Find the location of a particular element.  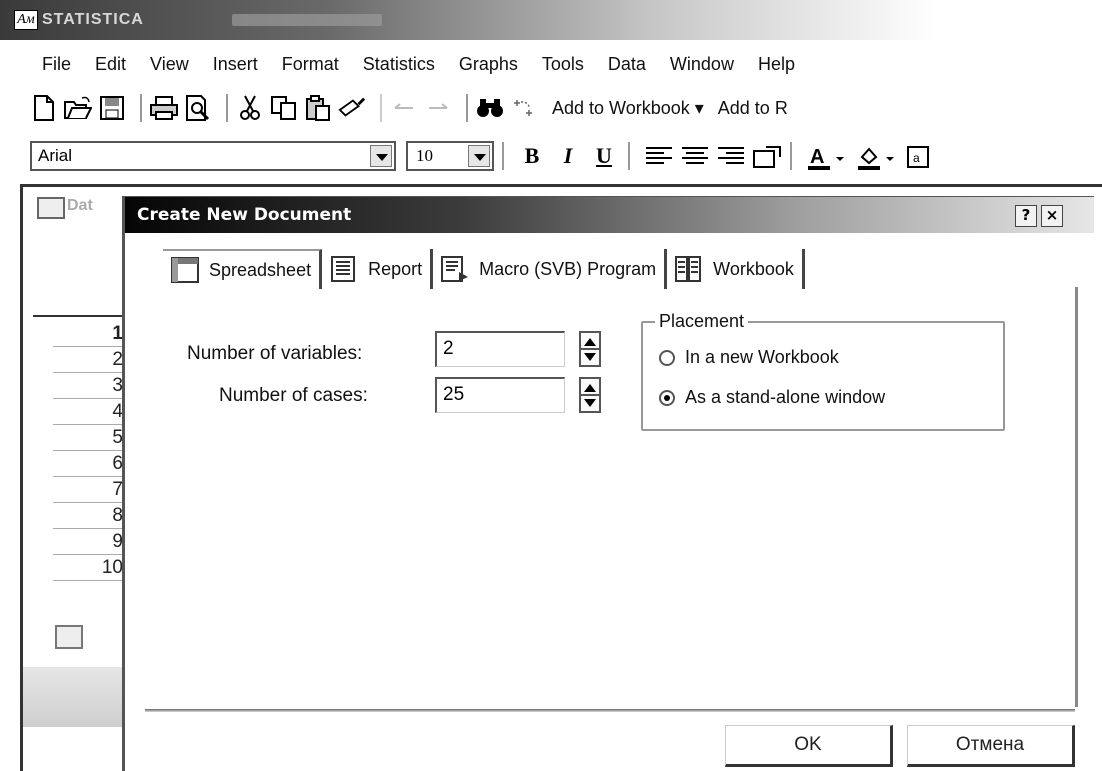

row-number-column: 1 2 3 4 5 6 7 8 9 10 is located at coordinates (89, 451).